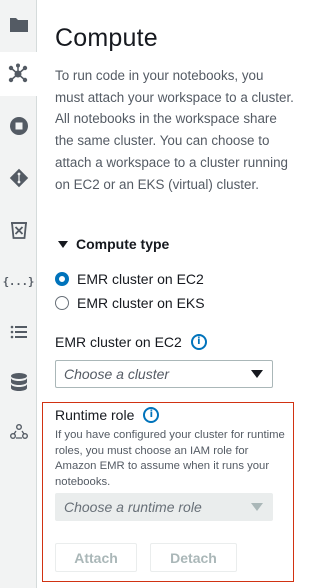 The height and width of the screenshot is (588, 320). What do you see at coordinates (62, 279) in the screenshot?
I see `radio-selected-icon` at bounding box center [62, 279].